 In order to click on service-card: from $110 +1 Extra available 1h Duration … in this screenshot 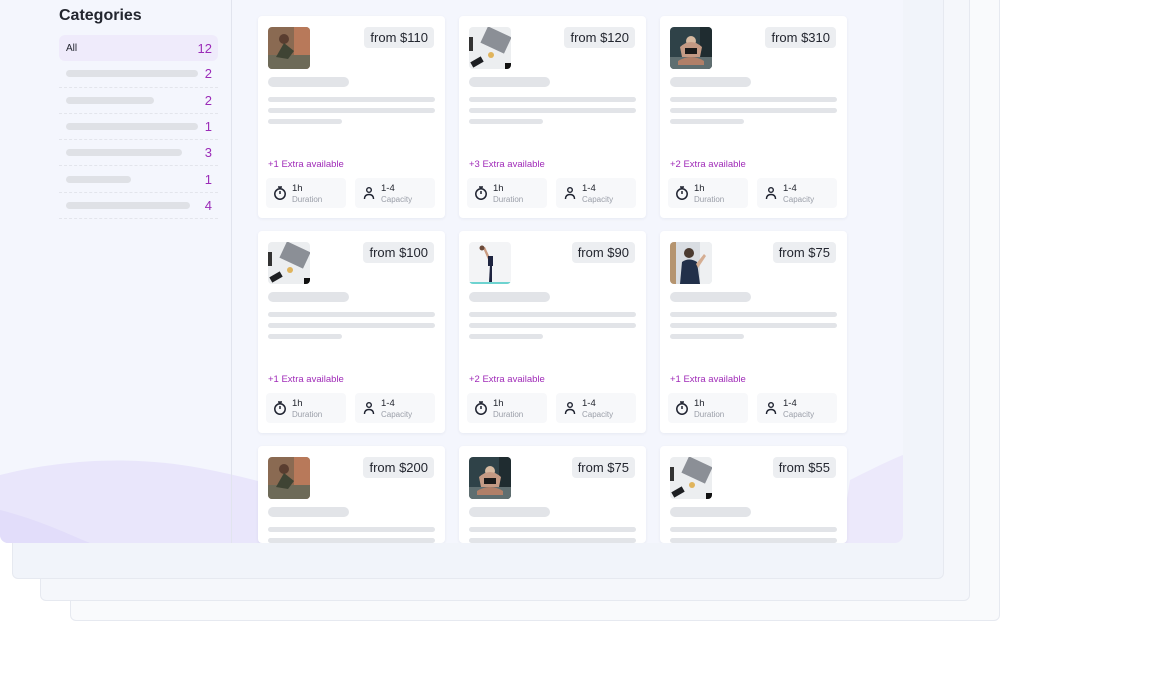, I will do `click(351, 117)`.